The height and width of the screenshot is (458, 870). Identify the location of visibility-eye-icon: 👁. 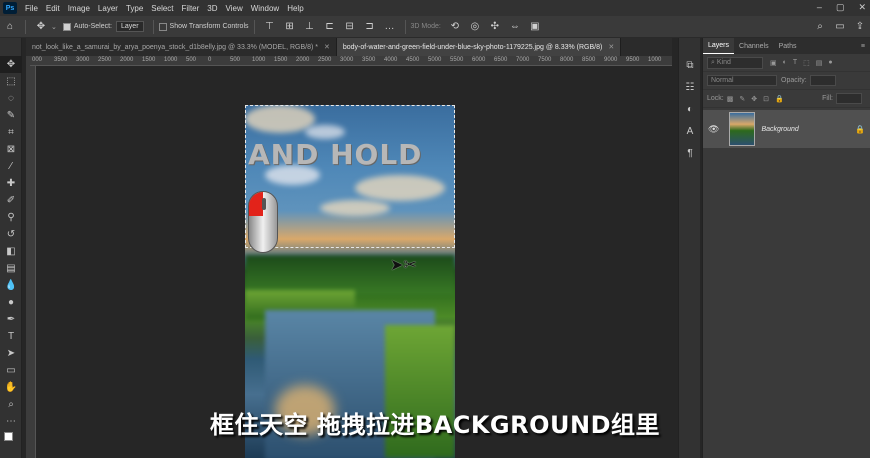
(713, 129).